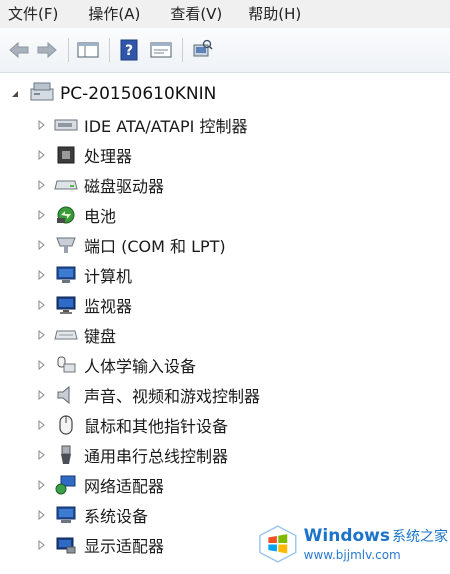  What do you see at coordinates (278, 544) in the screenshot?
I see `windows-logo-icon` at bounding box center [278, 544].